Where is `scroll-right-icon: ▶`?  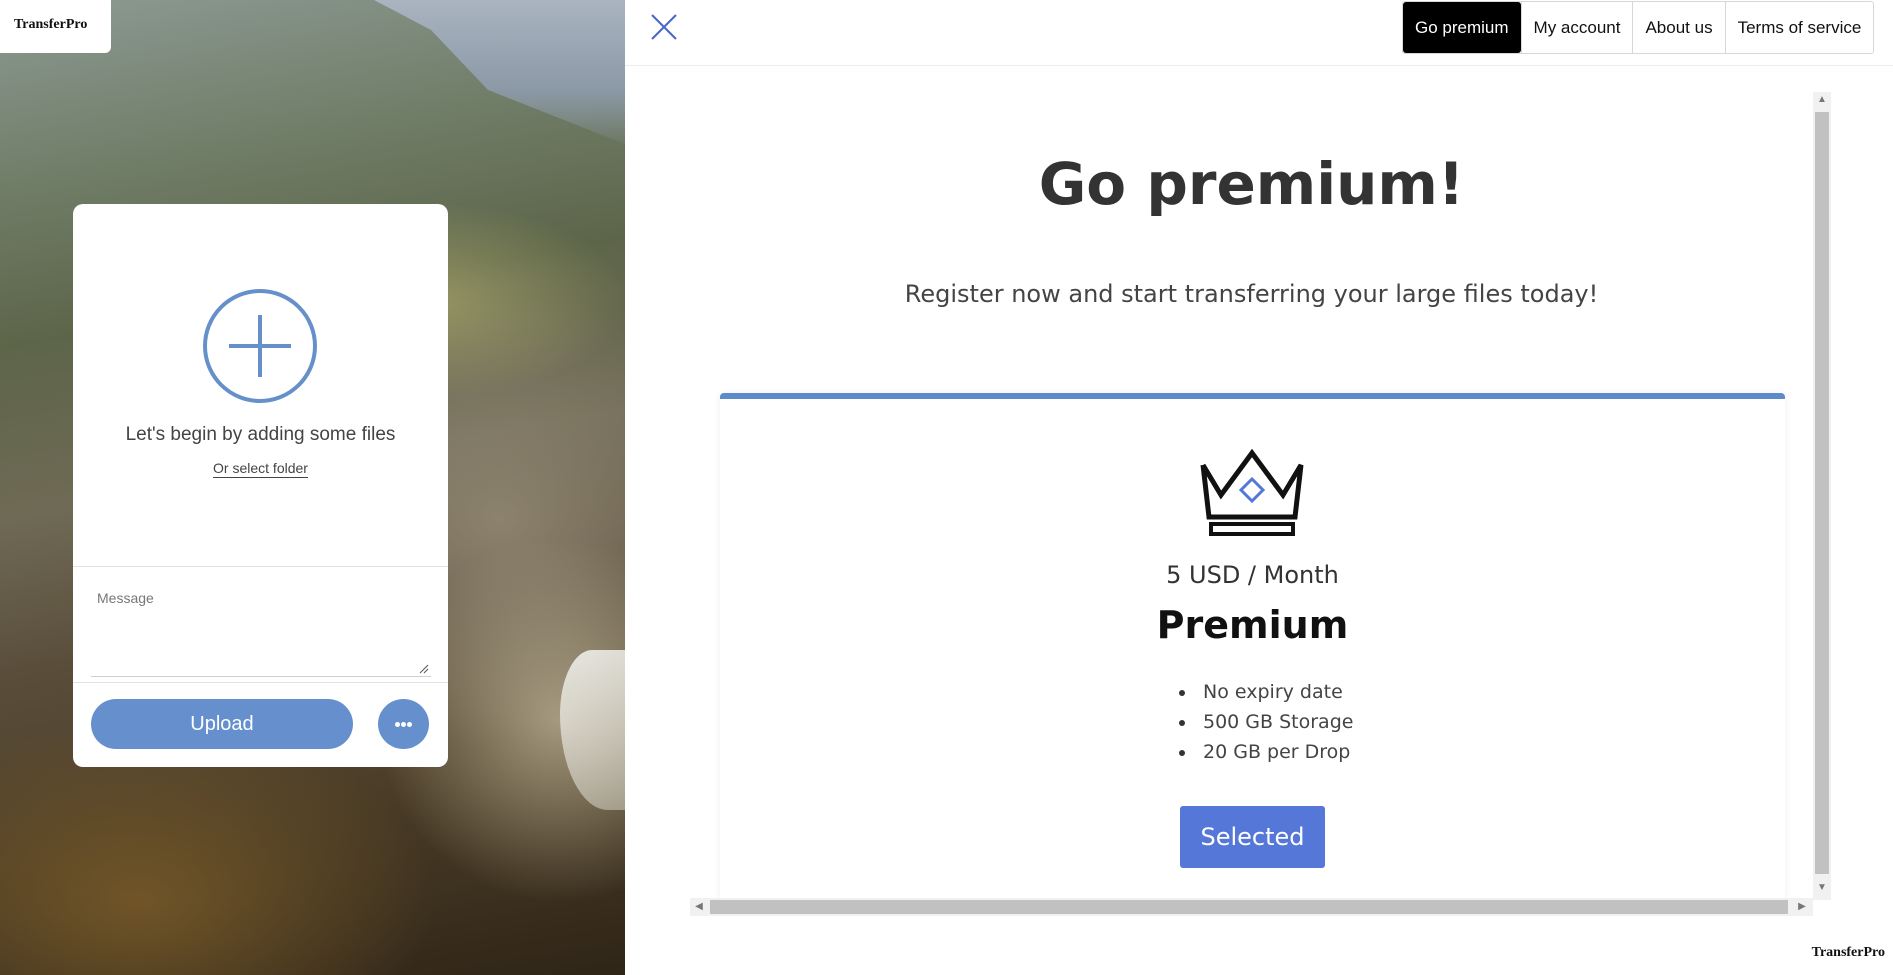 scroll-right-icon: ▶ is located at coordinates (1802, 906).